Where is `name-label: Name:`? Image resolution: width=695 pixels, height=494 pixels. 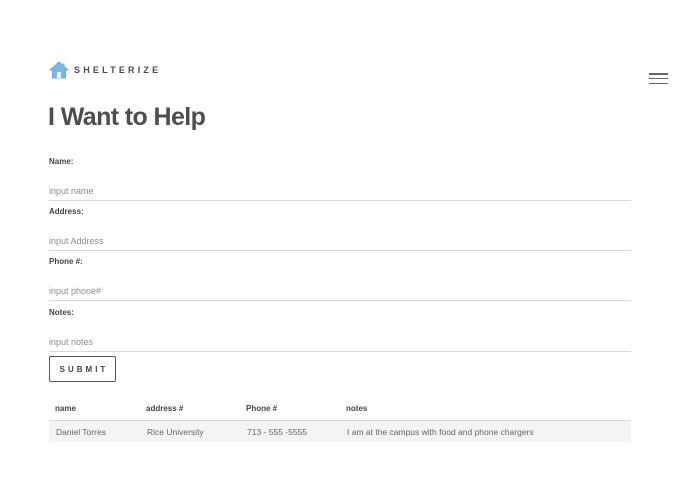 name-label: Name: is located at coordinates (61, 161).